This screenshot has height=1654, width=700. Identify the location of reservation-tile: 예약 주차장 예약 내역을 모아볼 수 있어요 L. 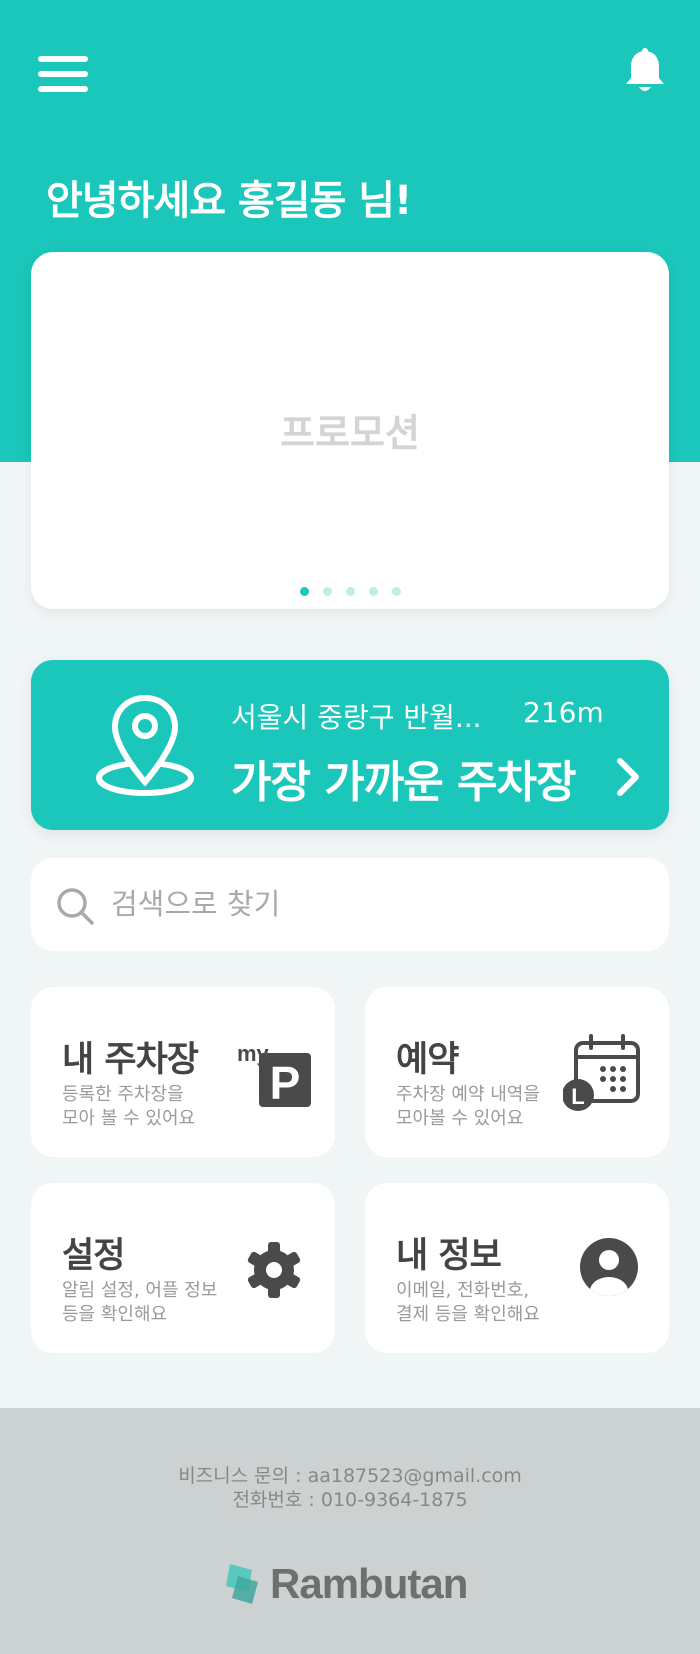
(517, 1072).